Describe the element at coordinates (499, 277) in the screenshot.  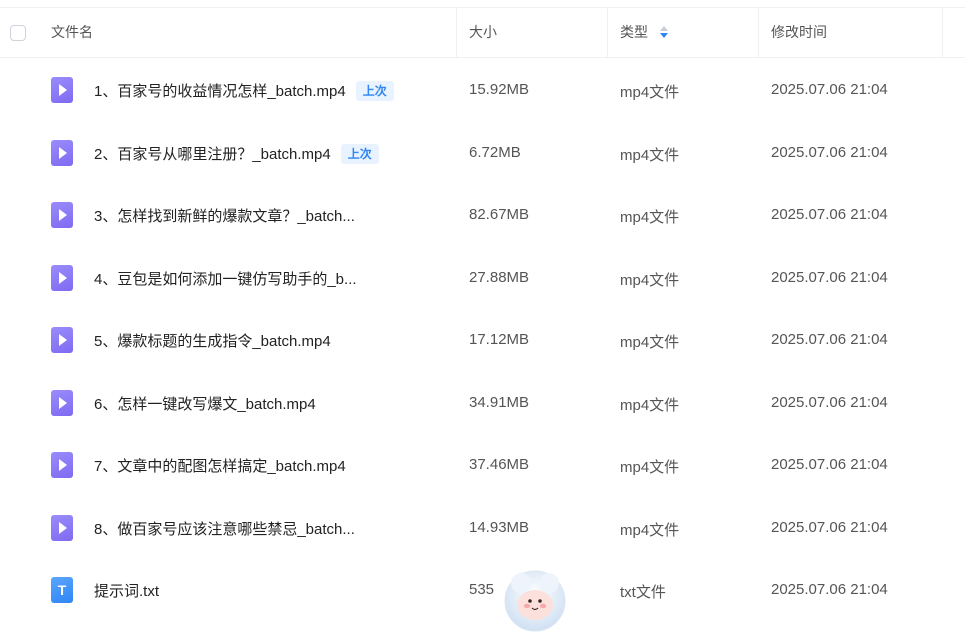
I see `file-size: 27.88MB` at that location.